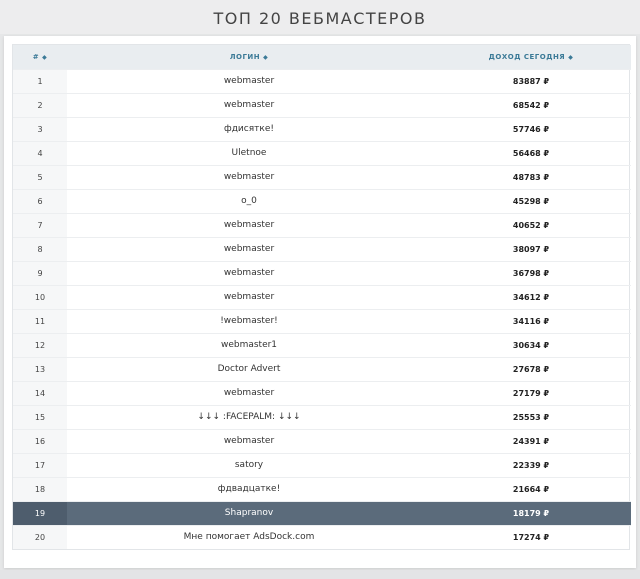 This screenshot has height=579, width=640. What do you see at coordinates (322, 369) in the screenshot?
I see `table-row: 13 Doctor Advert 27678 ₽` at bounding box center [322, 369].